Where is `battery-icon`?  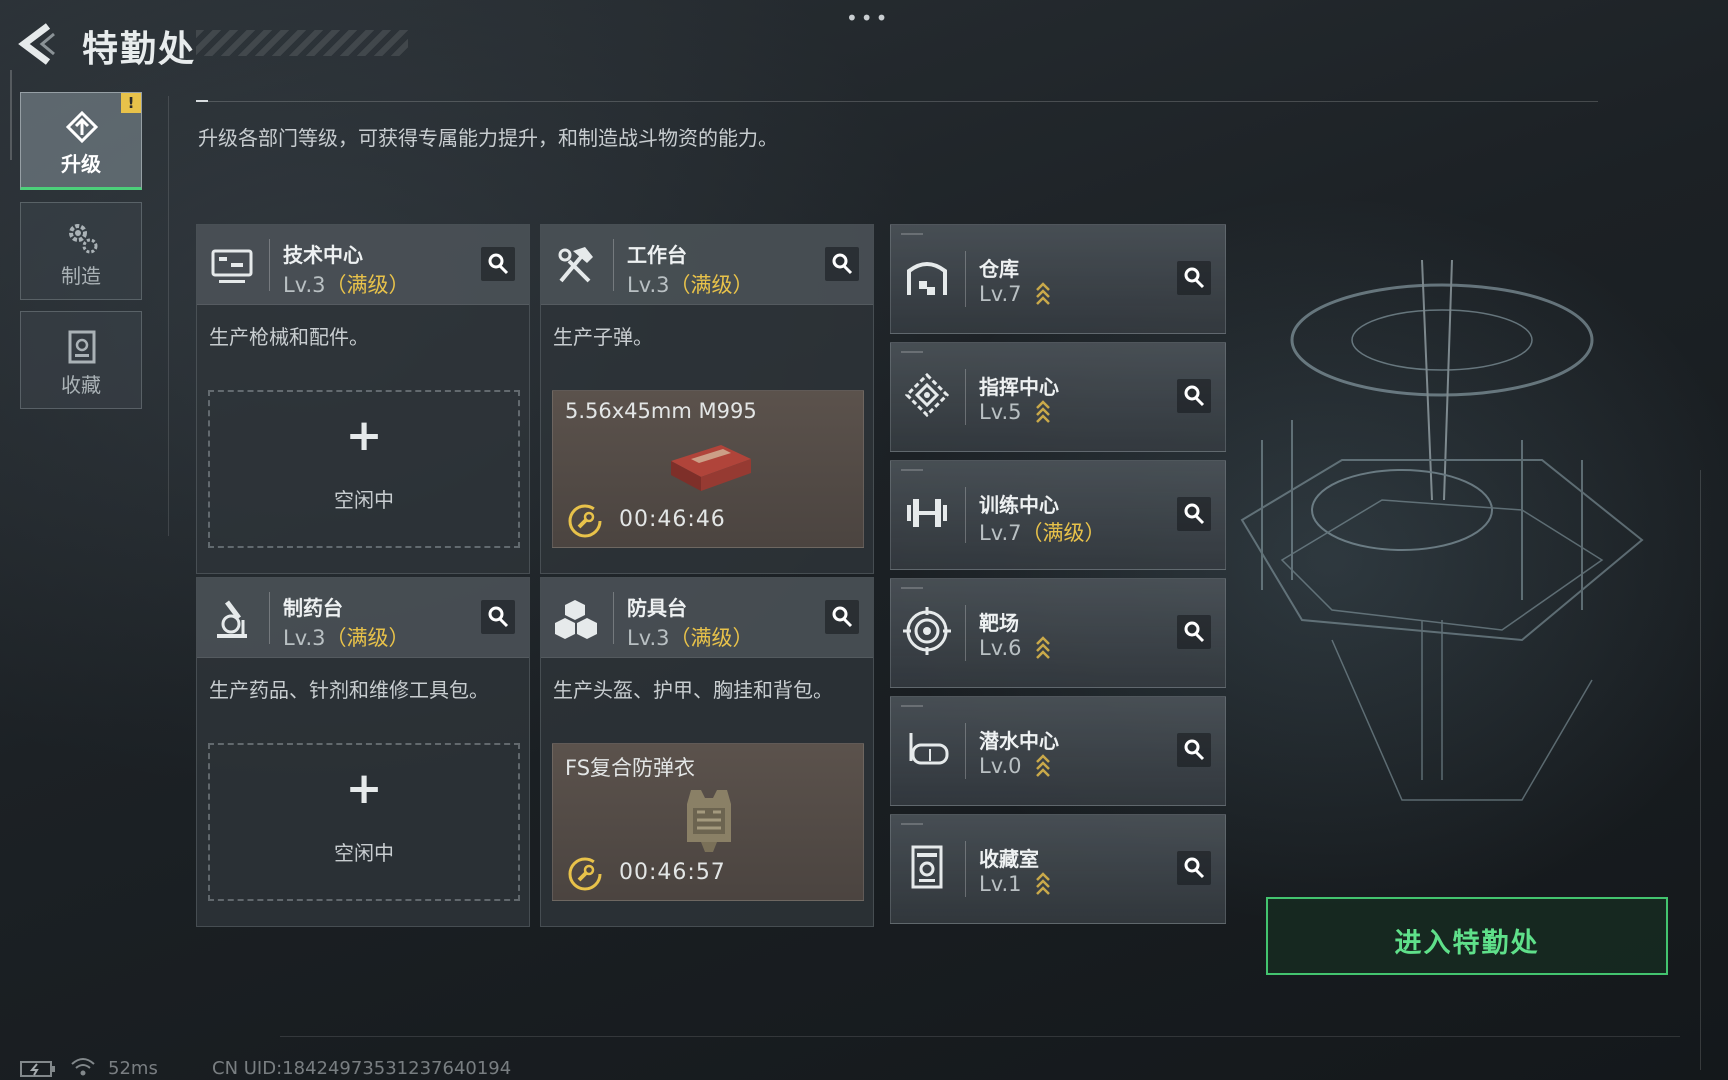 battery-icon is located at coordinates (37, 1069).